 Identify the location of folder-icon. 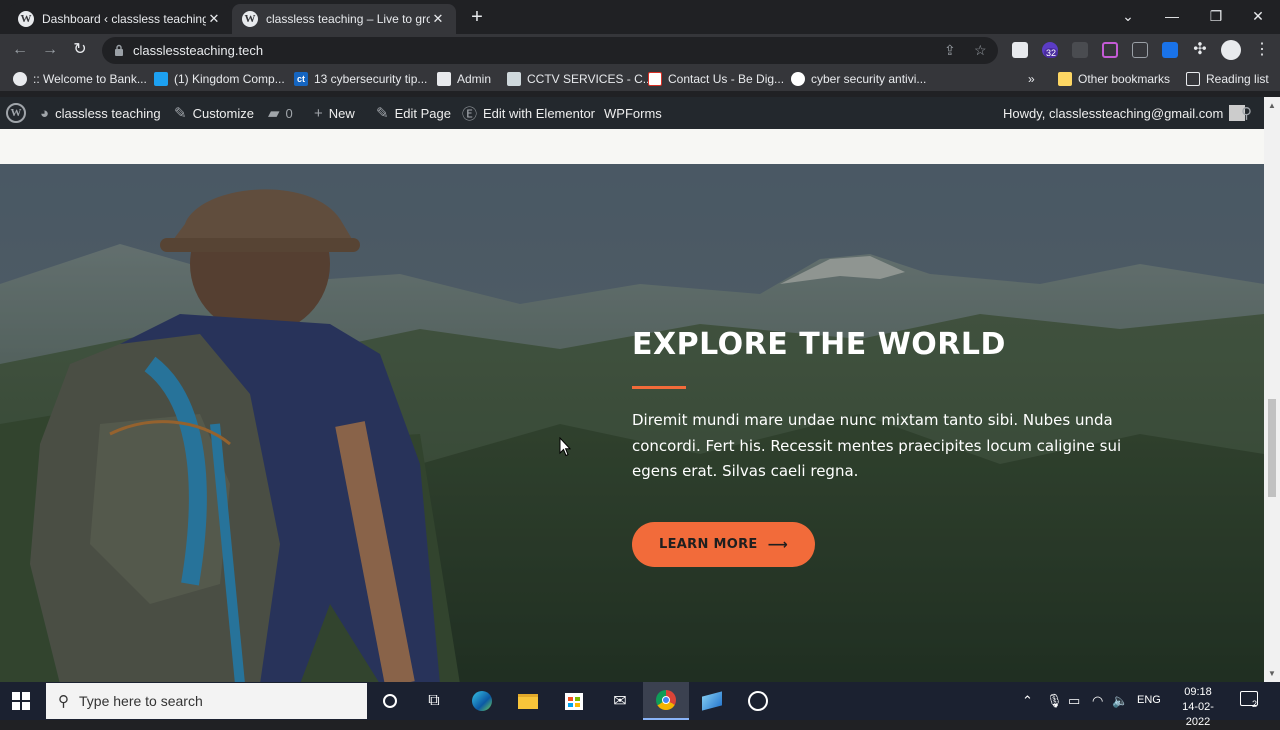
(1065, 79).